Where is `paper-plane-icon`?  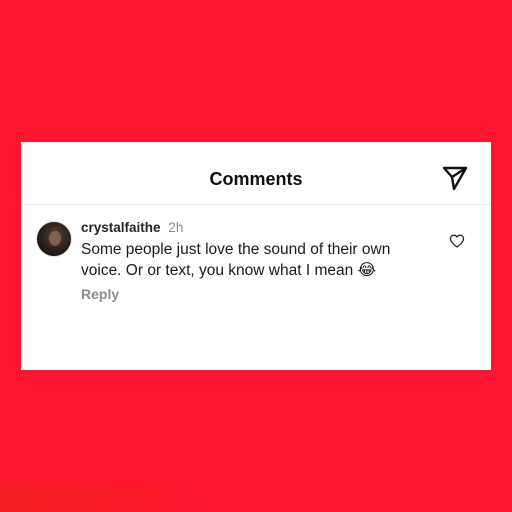 paper-plane-icon is located at coordinates (455, 178).